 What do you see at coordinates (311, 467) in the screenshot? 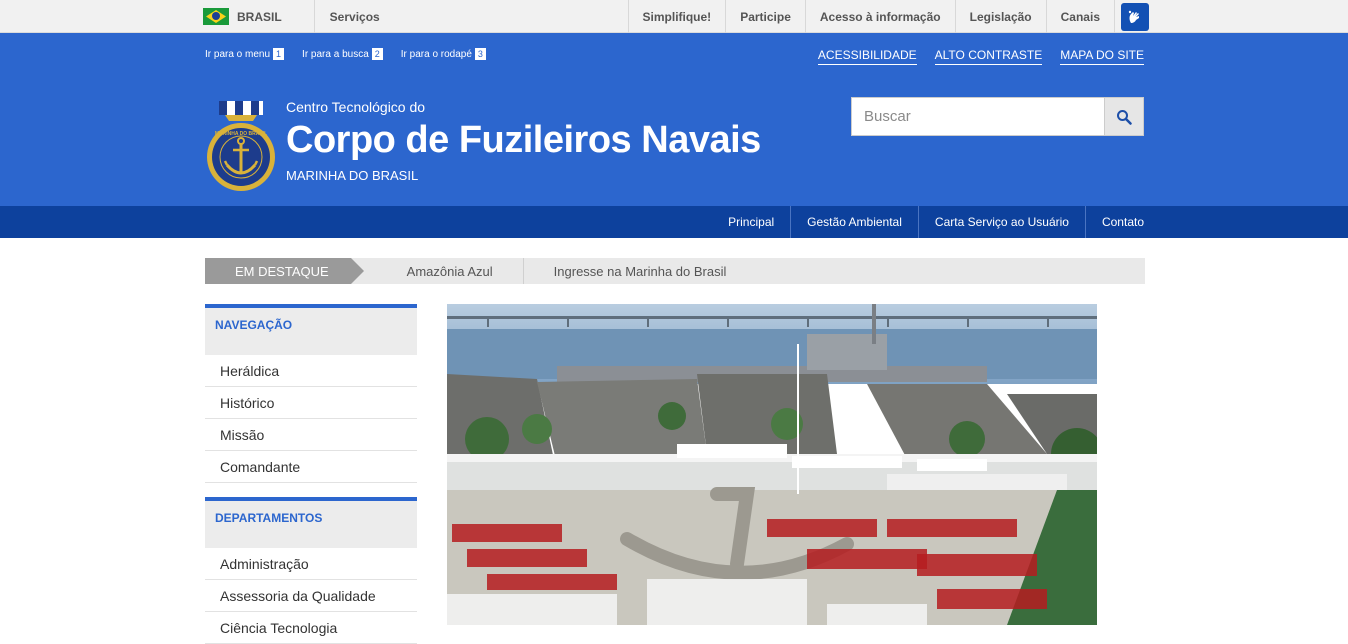
I see `sidebar-item-comandante: Comandante` at bounding box center [311, 467].